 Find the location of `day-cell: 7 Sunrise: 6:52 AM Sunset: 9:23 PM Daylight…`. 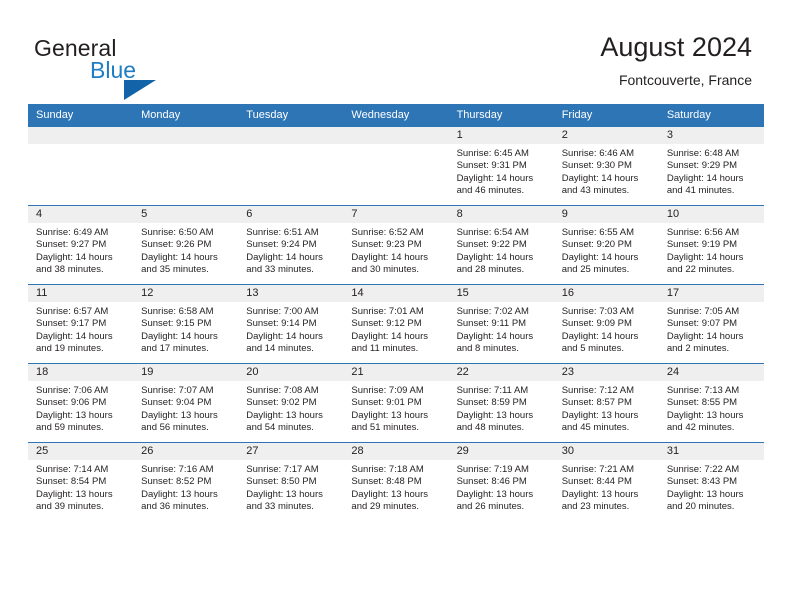

day-cell: 7 Sunrise: 6:52 AM Sunset: 9:23 PM Daylight… is located at coordinates (396, 245).